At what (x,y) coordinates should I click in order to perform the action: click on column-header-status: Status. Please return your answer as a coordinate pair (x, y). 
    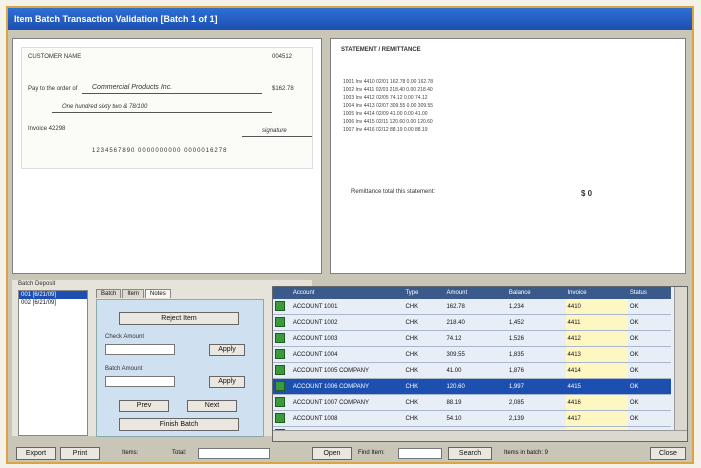
    Looking at the image, I should click on (649, 293).